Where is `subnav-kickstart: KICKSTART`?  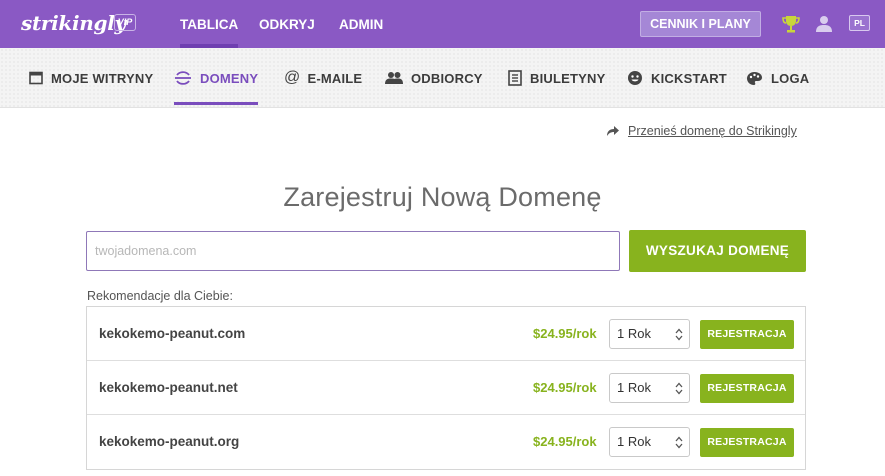
subnav-kickstart: KICKSTART is located at coordinates (677, 78).